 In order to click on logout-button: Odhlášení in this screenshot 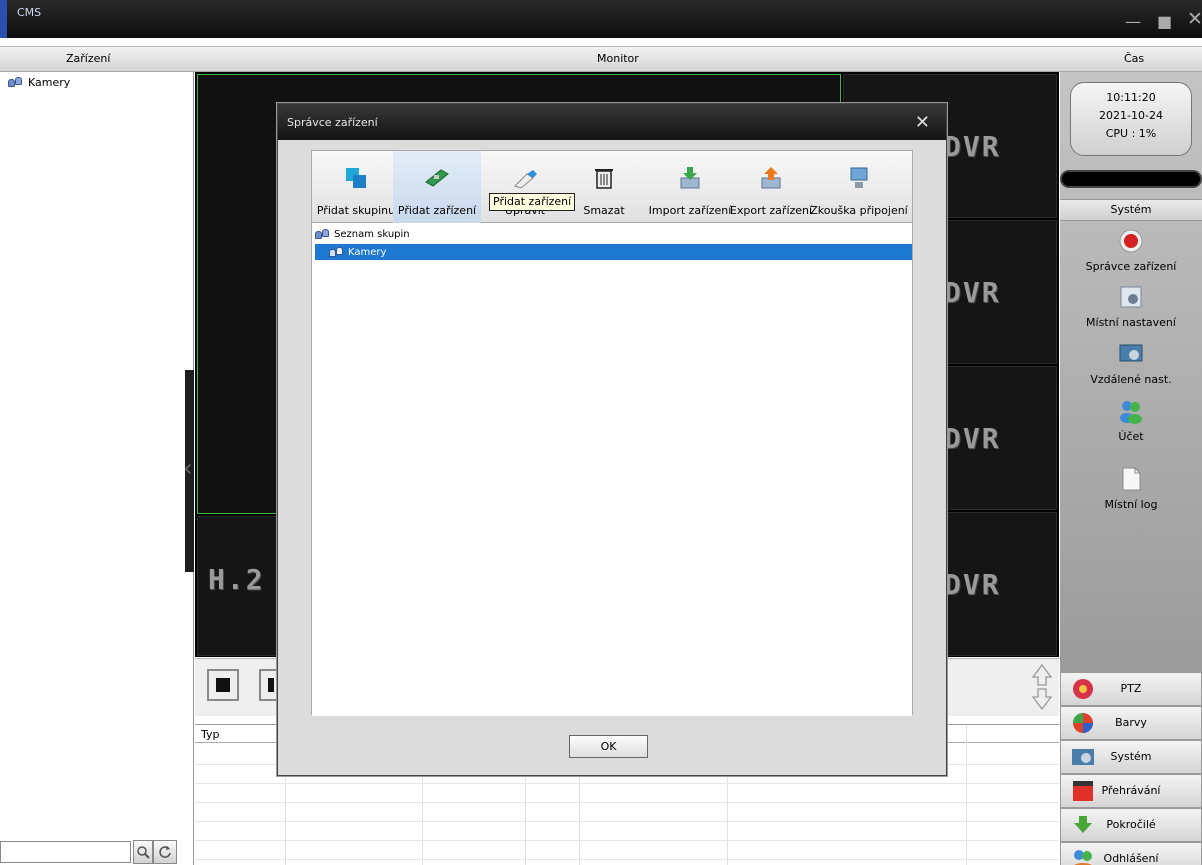, I will do `click(1131, 853)`.